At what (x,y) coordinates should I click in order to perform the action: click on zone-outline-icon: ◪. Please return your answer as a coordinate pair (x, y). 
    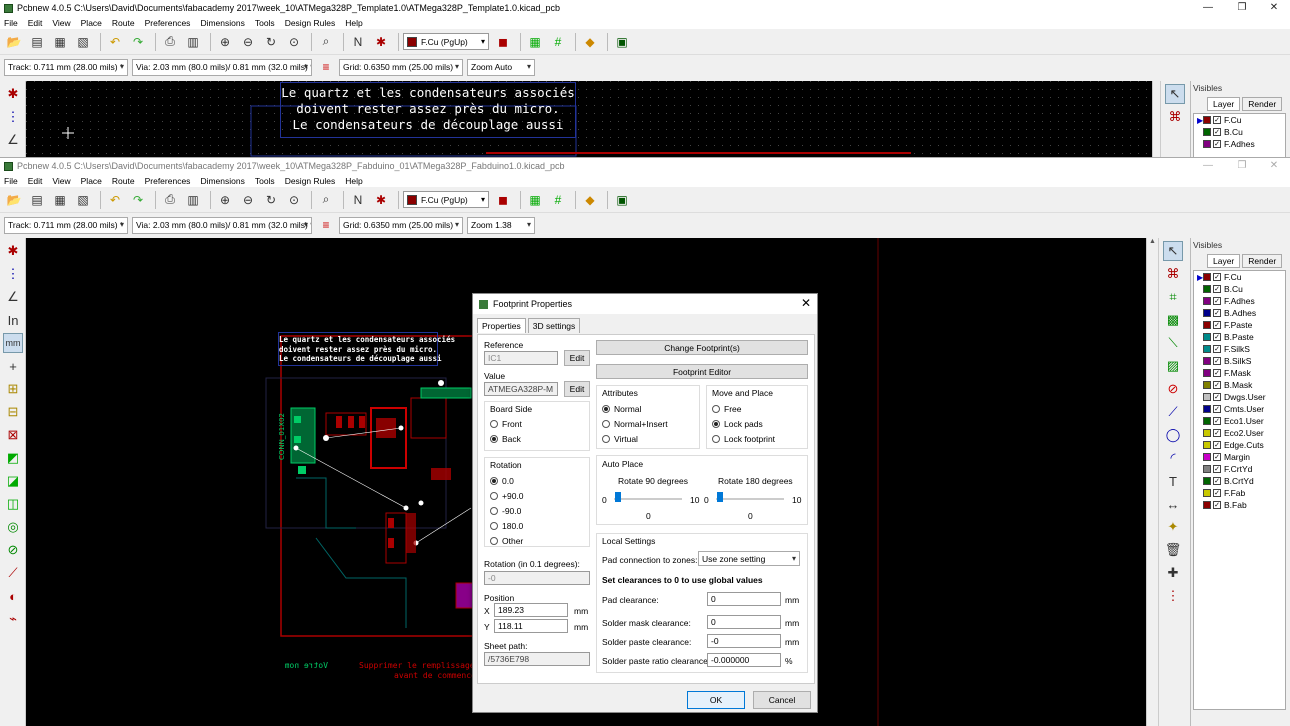
    Looking at the image, I should click on (13, 481).